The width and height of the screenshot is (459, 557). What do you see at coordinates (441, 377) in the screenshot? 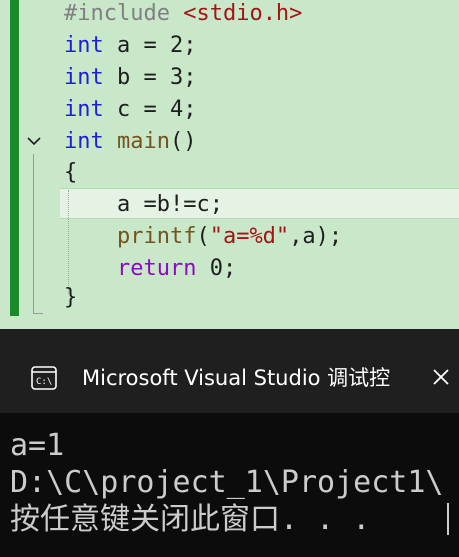
I see `close-icon` at bounding box center [441, 377].